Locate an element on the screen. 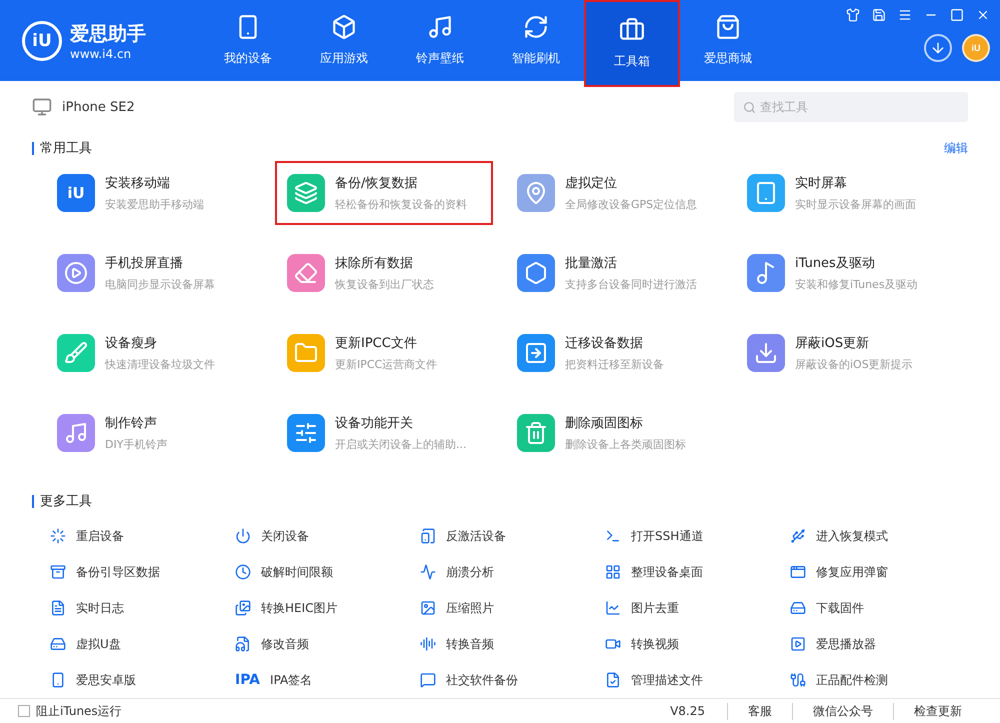 The image size is (1000, 723). tool-link: 爱思安卓版 is located at coordinates (106, 680).